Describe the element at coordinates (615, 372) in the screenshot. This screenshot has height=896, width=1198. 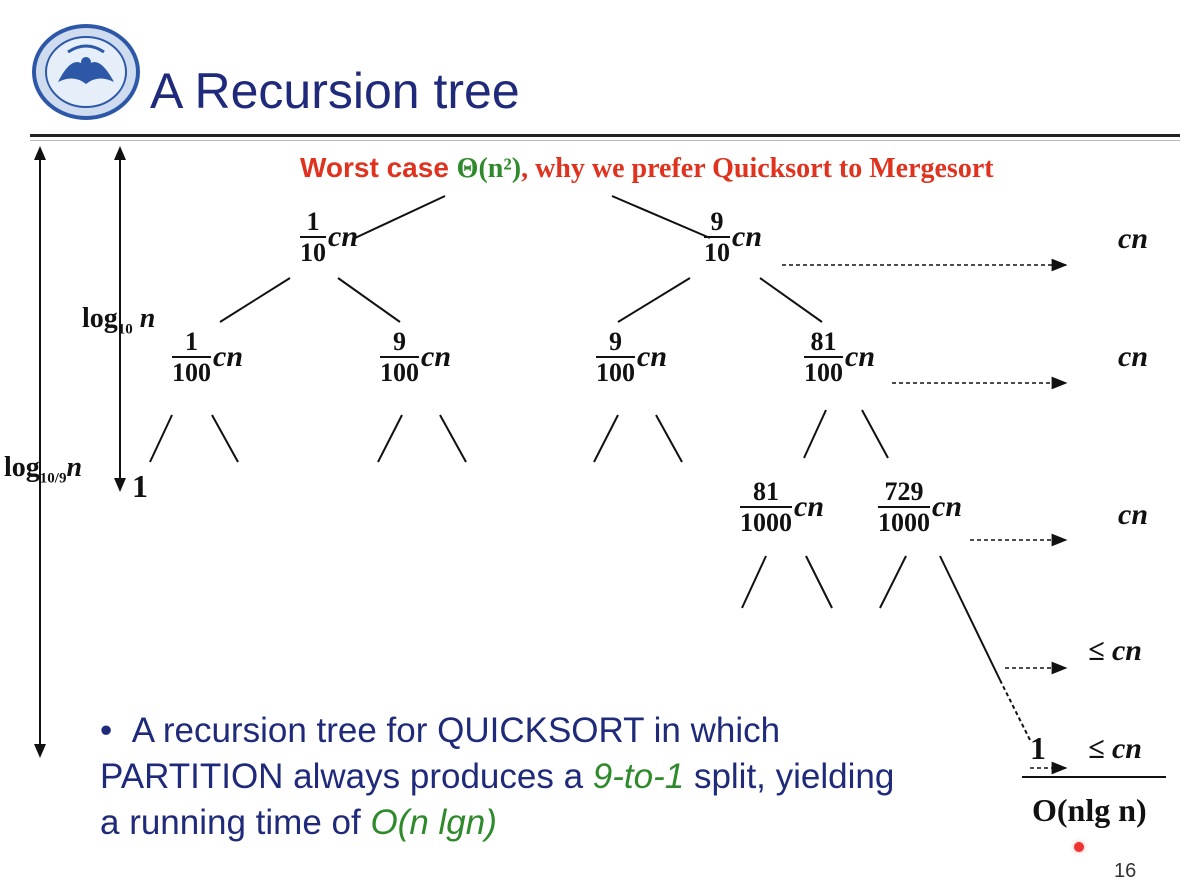
I see `node-l2-c-den: 100` at that location.